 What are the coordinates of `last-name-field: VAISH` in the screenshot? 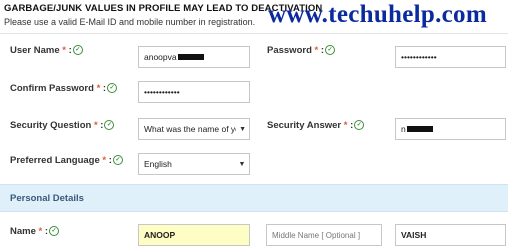 It's located at (450, 235).